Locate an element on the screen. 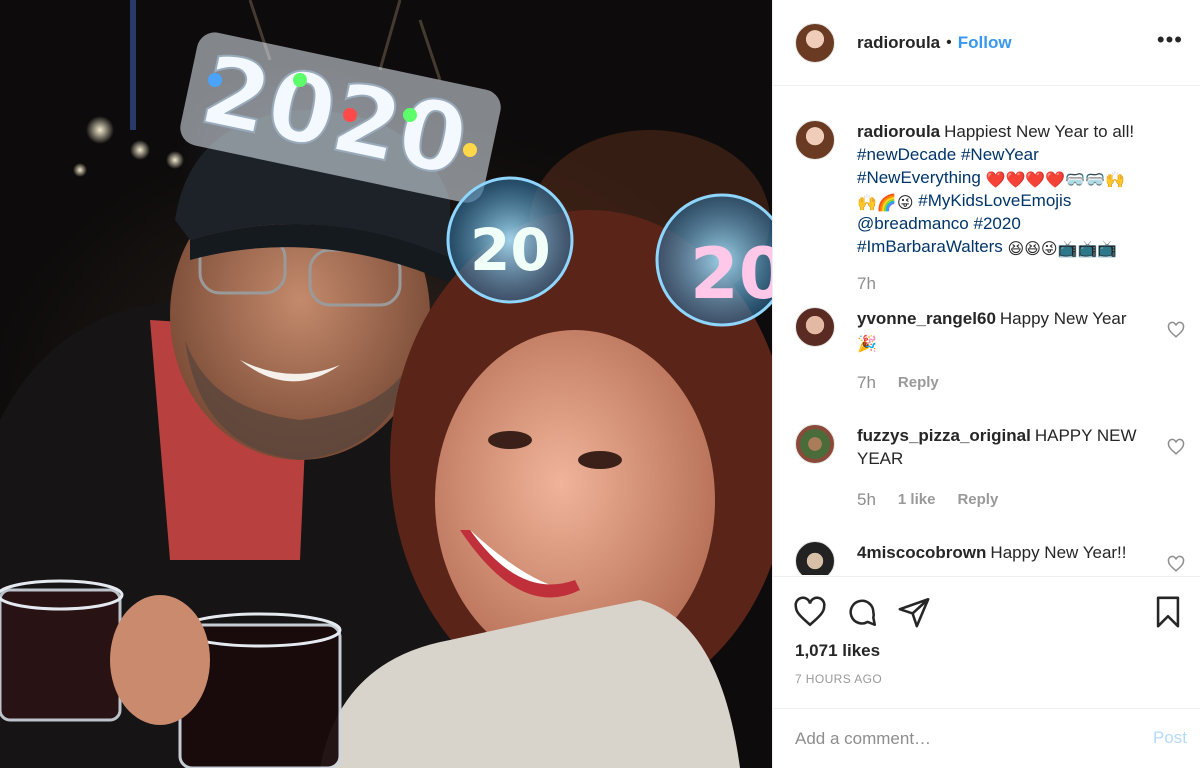  follow-button: Follow is located at coordinates (985, 43).